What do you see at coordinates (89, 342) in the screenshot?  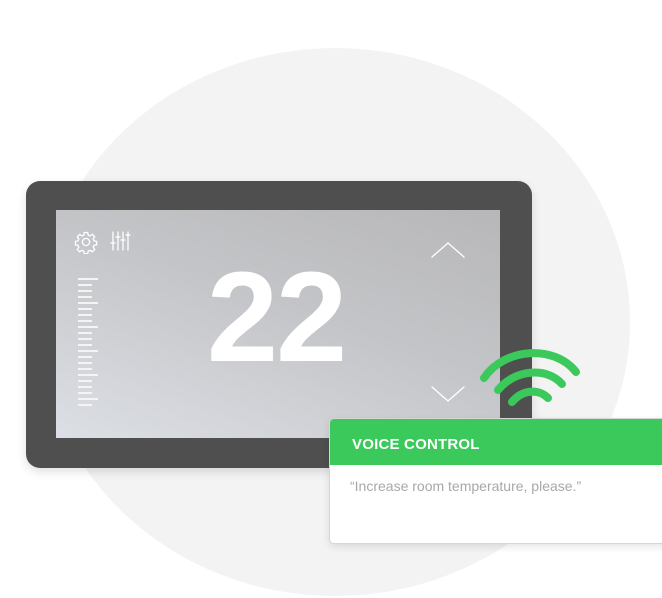 I see `temperature-scale` at bounding box center [89, 342].